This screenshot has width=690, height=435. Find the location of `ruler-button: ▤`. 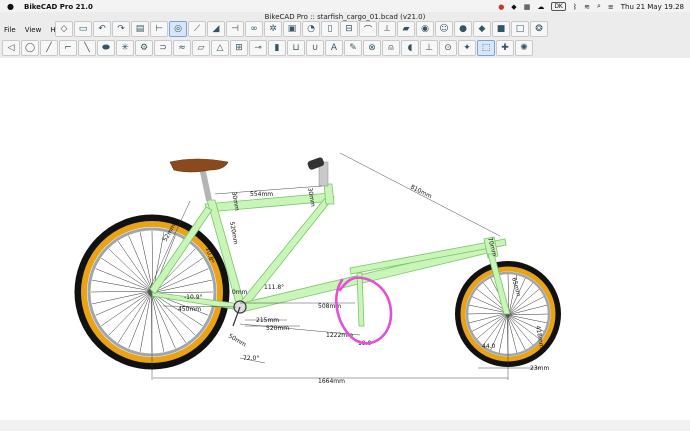

ruler-button: ▤ is located at coordinates (140, 29).